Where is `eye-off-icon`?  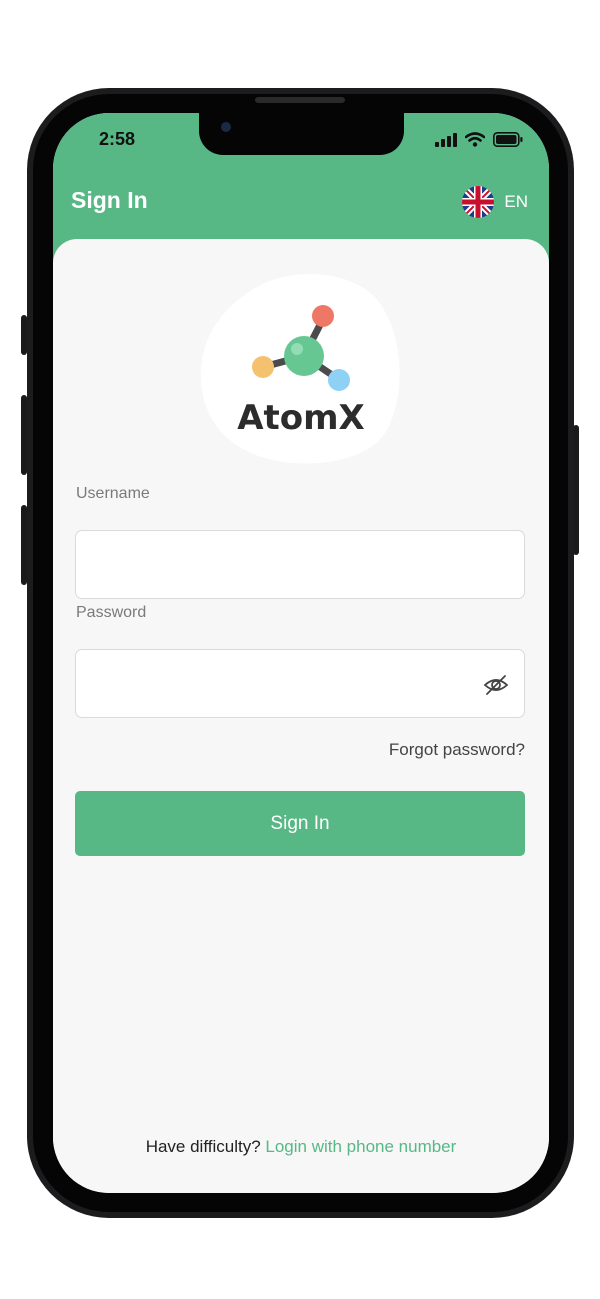 eye-off-icon is located at coordinates (496, 685).